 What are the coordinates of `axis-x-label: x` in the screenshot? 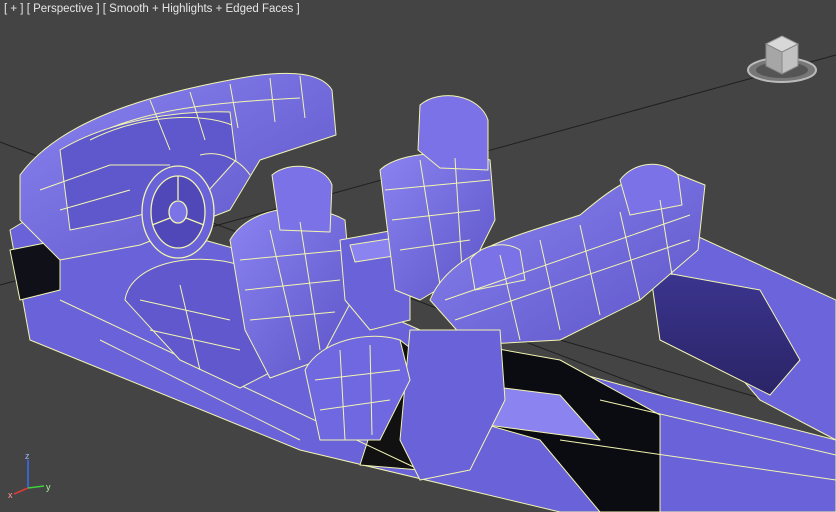 It's located at (10, 495).